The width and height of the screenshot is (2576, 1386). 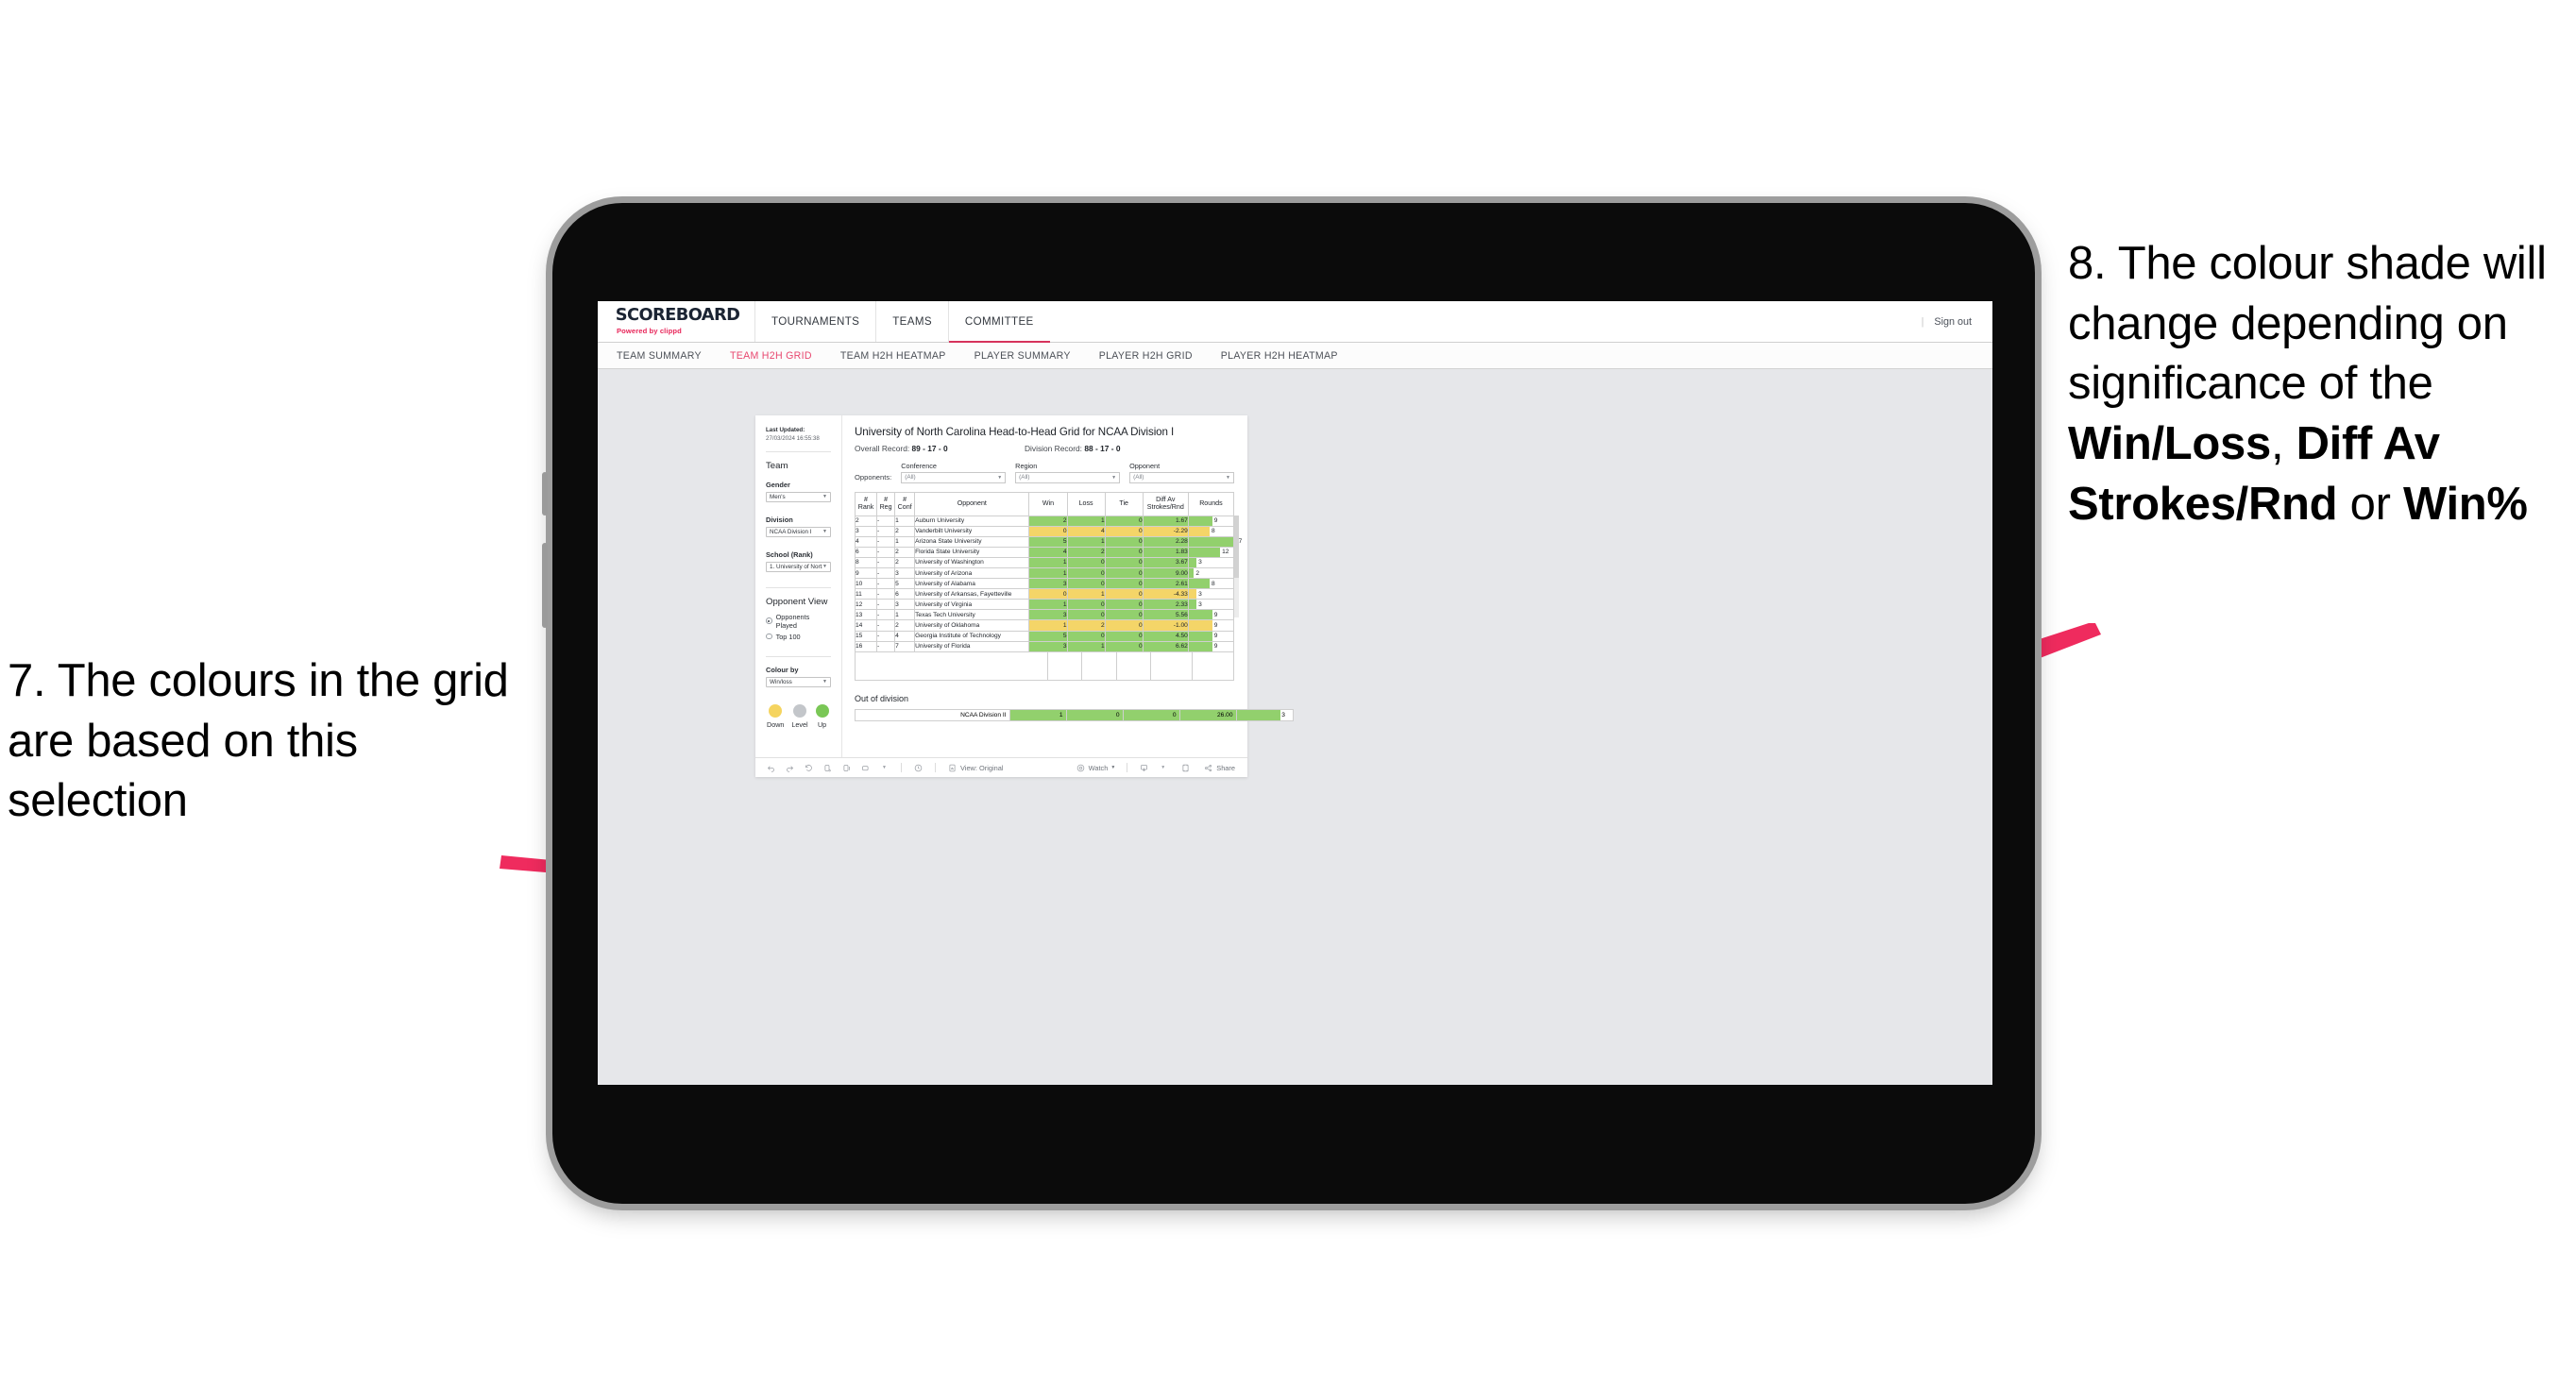 What do you see at coordinates (827, 768) in the screenshot?
I see `refresh-icon` at bounding box center [827, 768].